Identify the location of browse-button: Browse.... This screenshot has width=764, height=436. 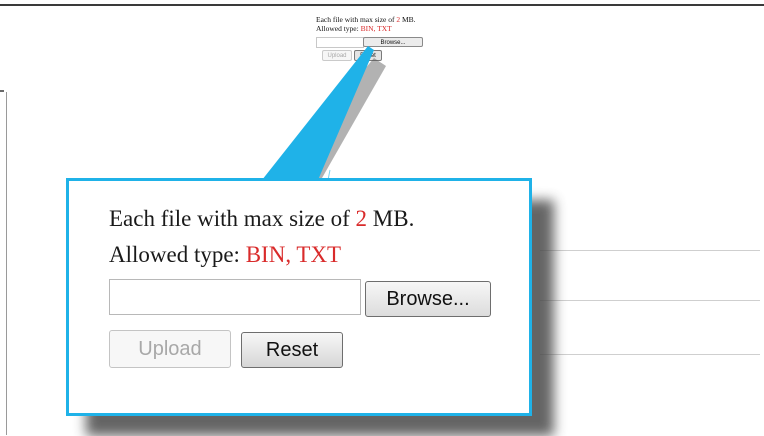
(428, 299).